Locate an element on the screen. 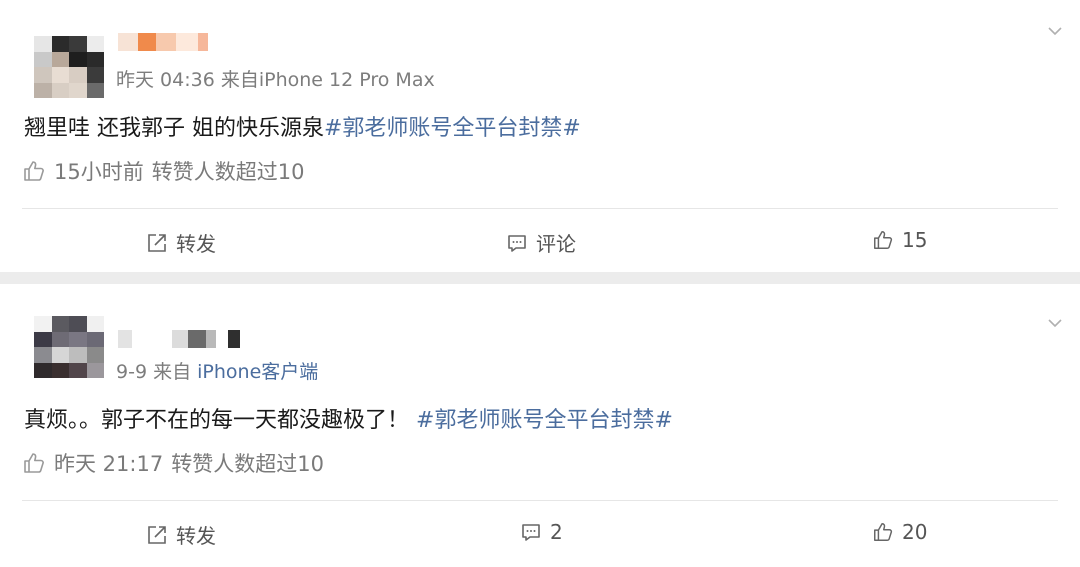 The height and width of the screenshot is (567, 1080). post-text: 真烦。。郭子不在的每一天都没趣极了！ is located at coordinates (217, 420).